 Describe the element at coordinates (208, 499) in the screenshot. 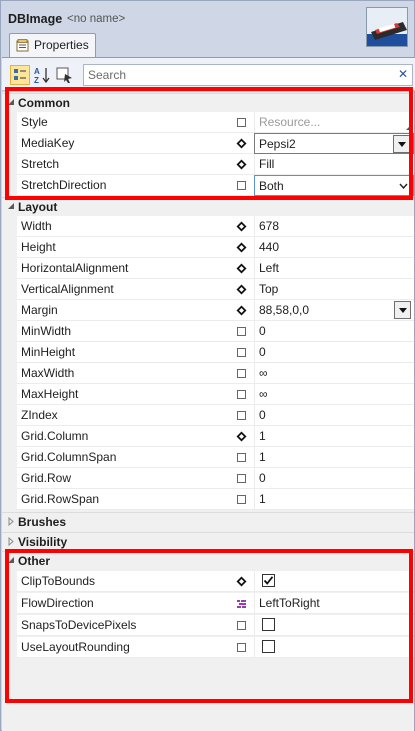

I see `property-row-grid-rowspan: Grid.RowSpan 1` at that location.